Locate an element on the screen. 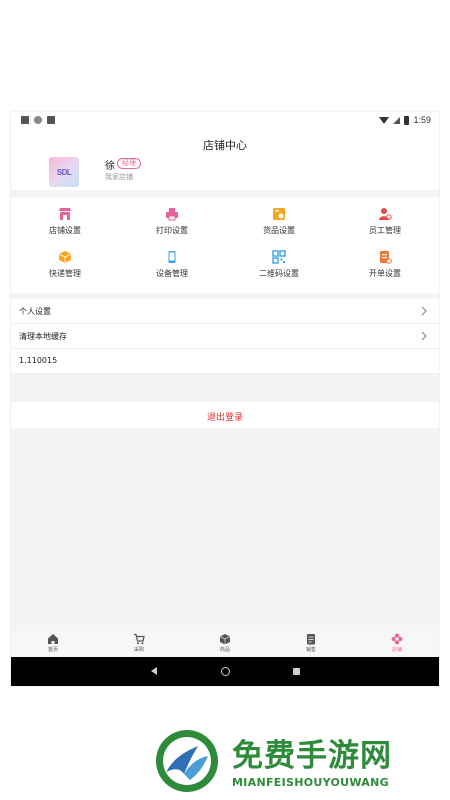  phone-device-icon is located at coordinates (172, 257).